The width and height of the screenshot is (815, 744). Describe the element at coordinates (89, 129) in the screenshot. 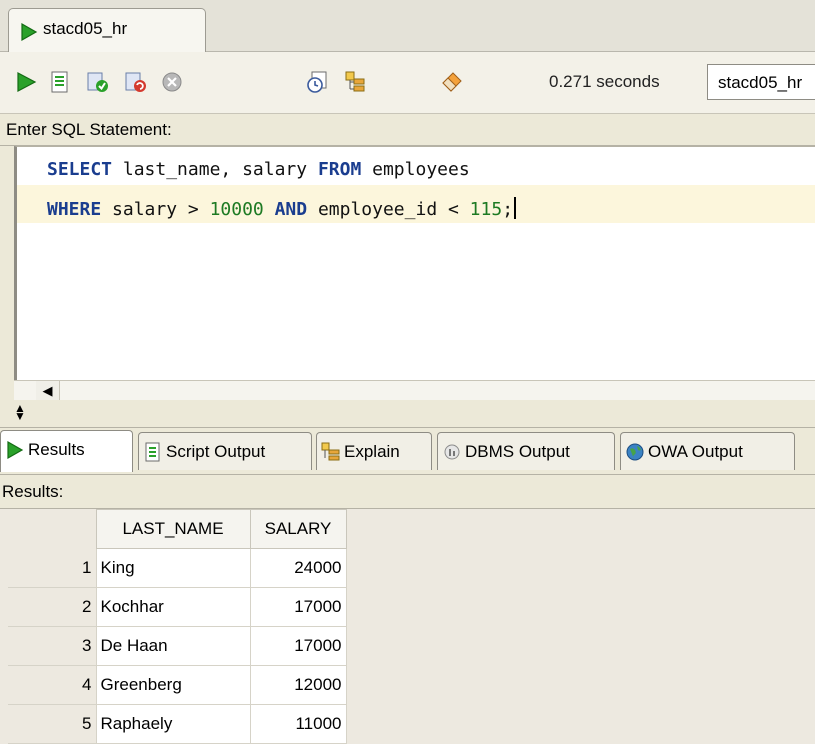

I see `sql-statement-label: Enter SQL Statement:` at that location.